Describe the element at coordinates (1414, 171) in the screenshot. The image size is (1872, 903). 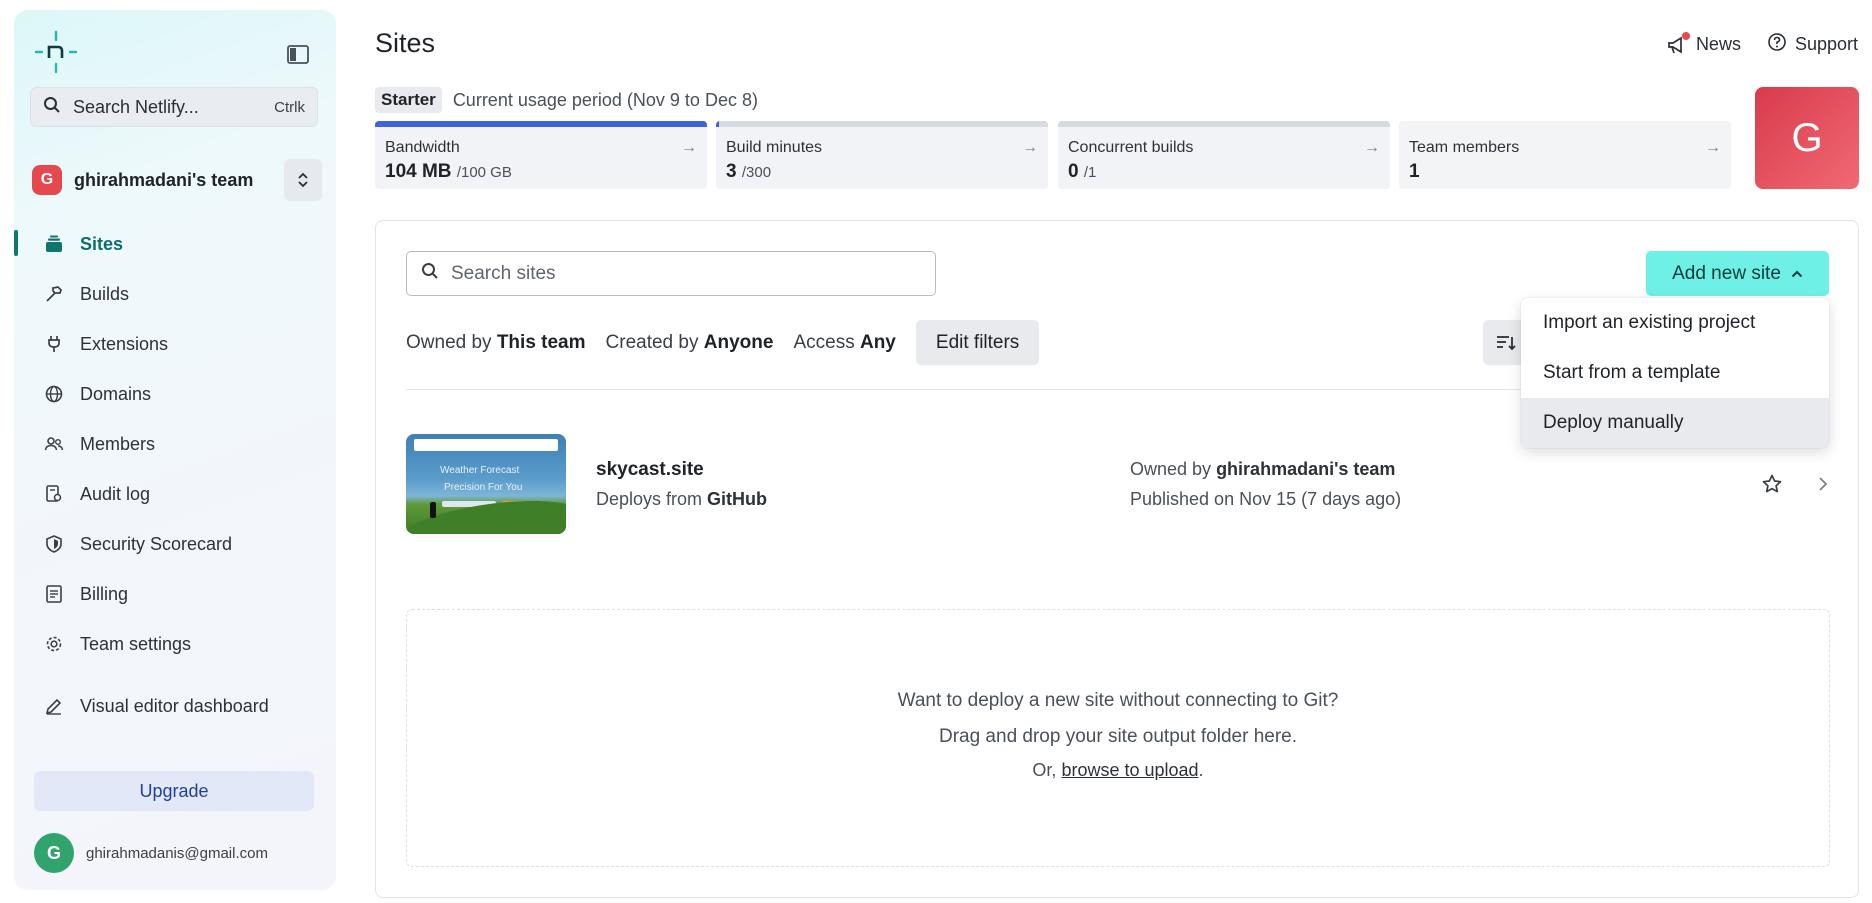
I see `usage-value-number: 1` at that location.